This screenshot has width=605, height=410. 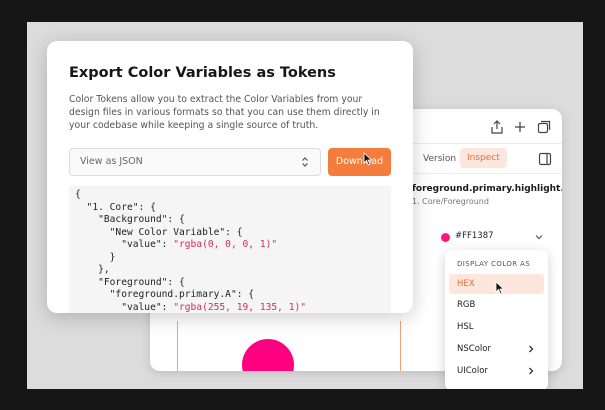 What do you see at coordinates (544, 127) in the screenshot?
I see `copy-icon` at bounding box center [544, 127].